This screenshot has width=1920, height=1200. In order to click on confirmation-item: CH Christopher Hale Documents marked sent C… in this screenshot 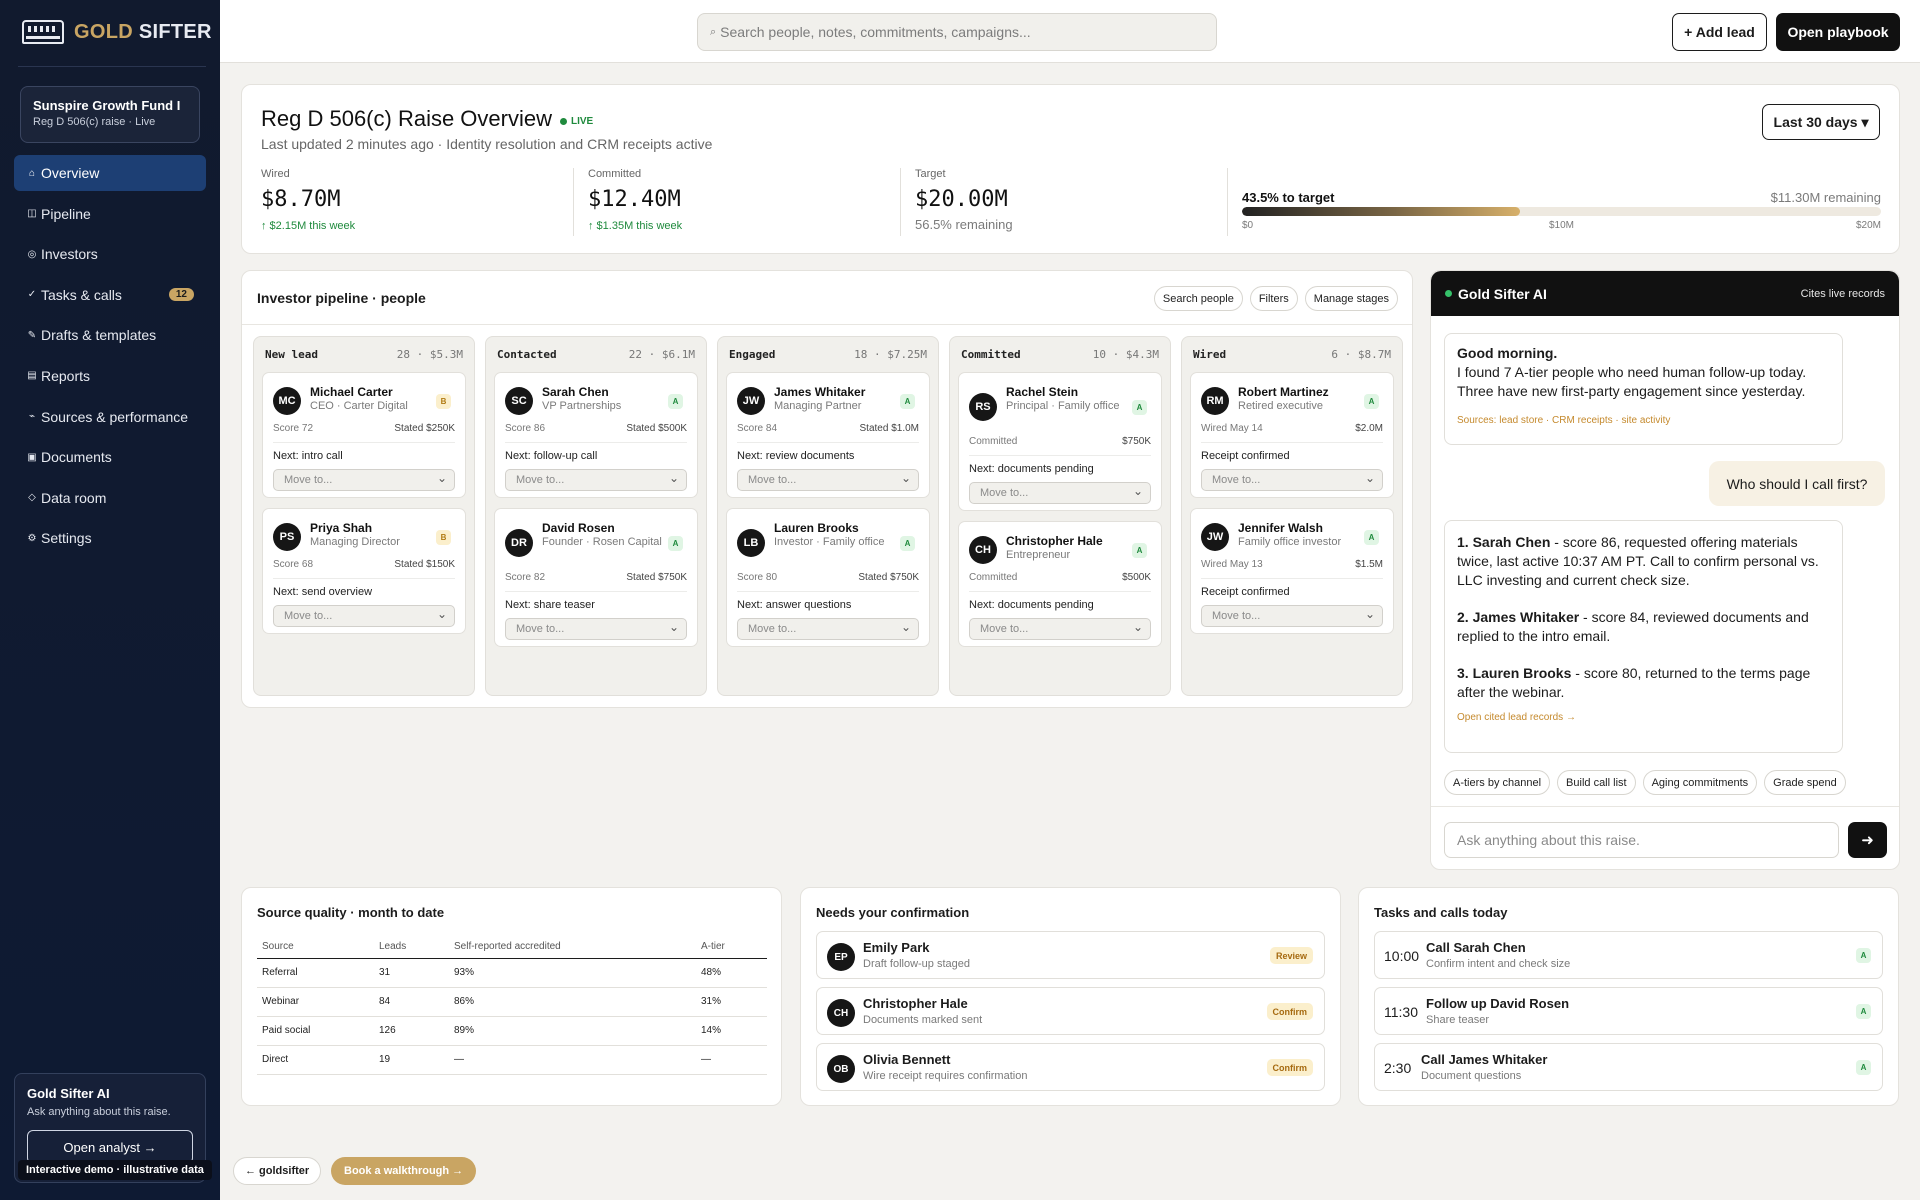, I will do `click(1070, 1011)`.